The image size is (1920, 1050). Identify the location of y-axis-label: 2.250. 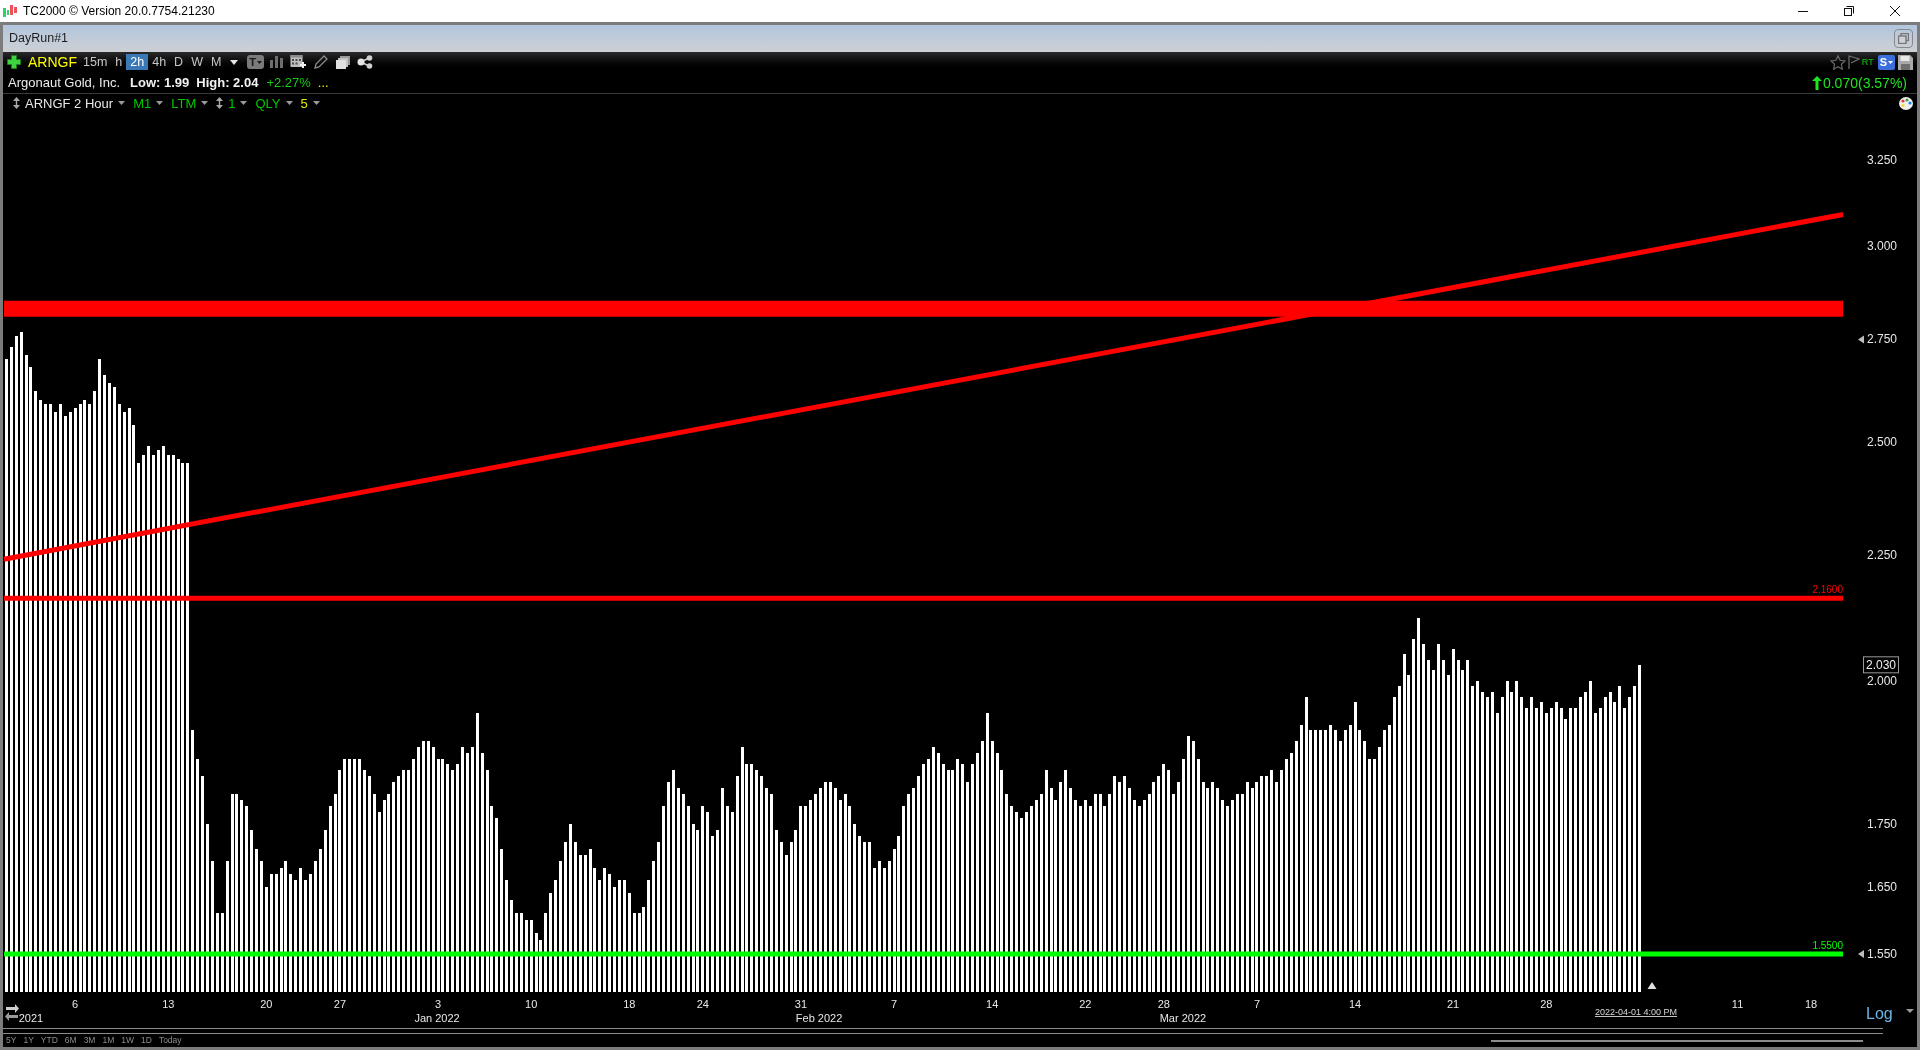
(1881, 554).